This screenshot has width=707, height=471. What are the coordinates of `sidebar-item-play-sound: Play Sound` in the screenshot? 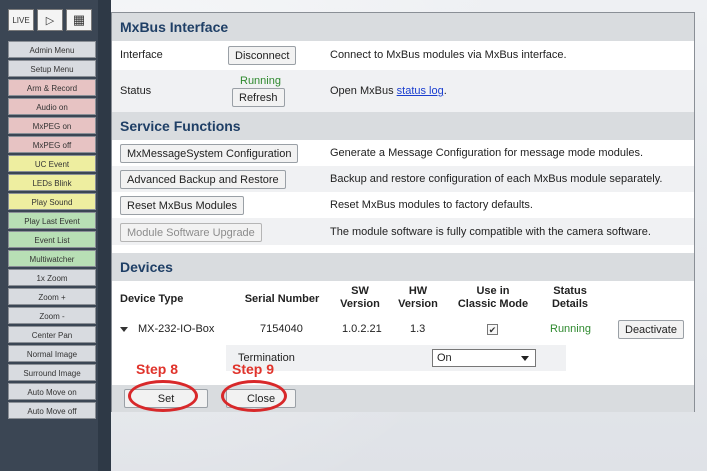 It's located at (52, 201).